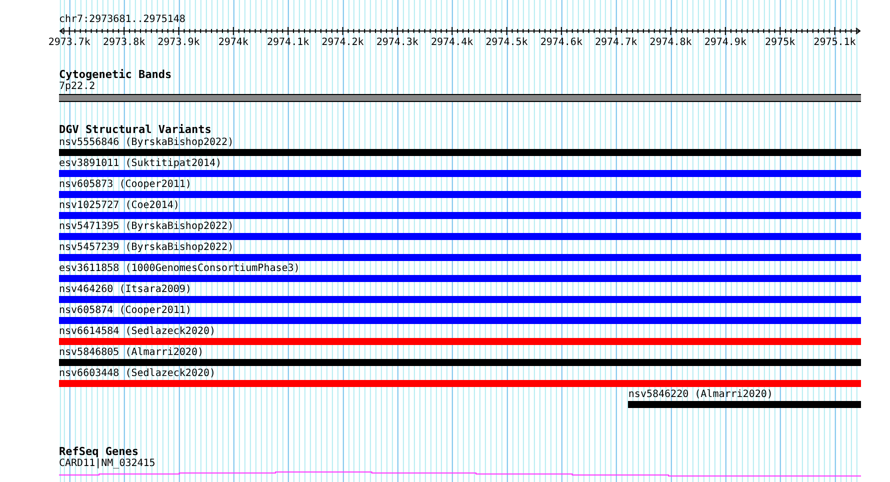 The width and height of the screenshot is (890, 482). Describe the element at coordinates (77, 87) in the screenshot. I see `band-label: 7p22.2` at that location.